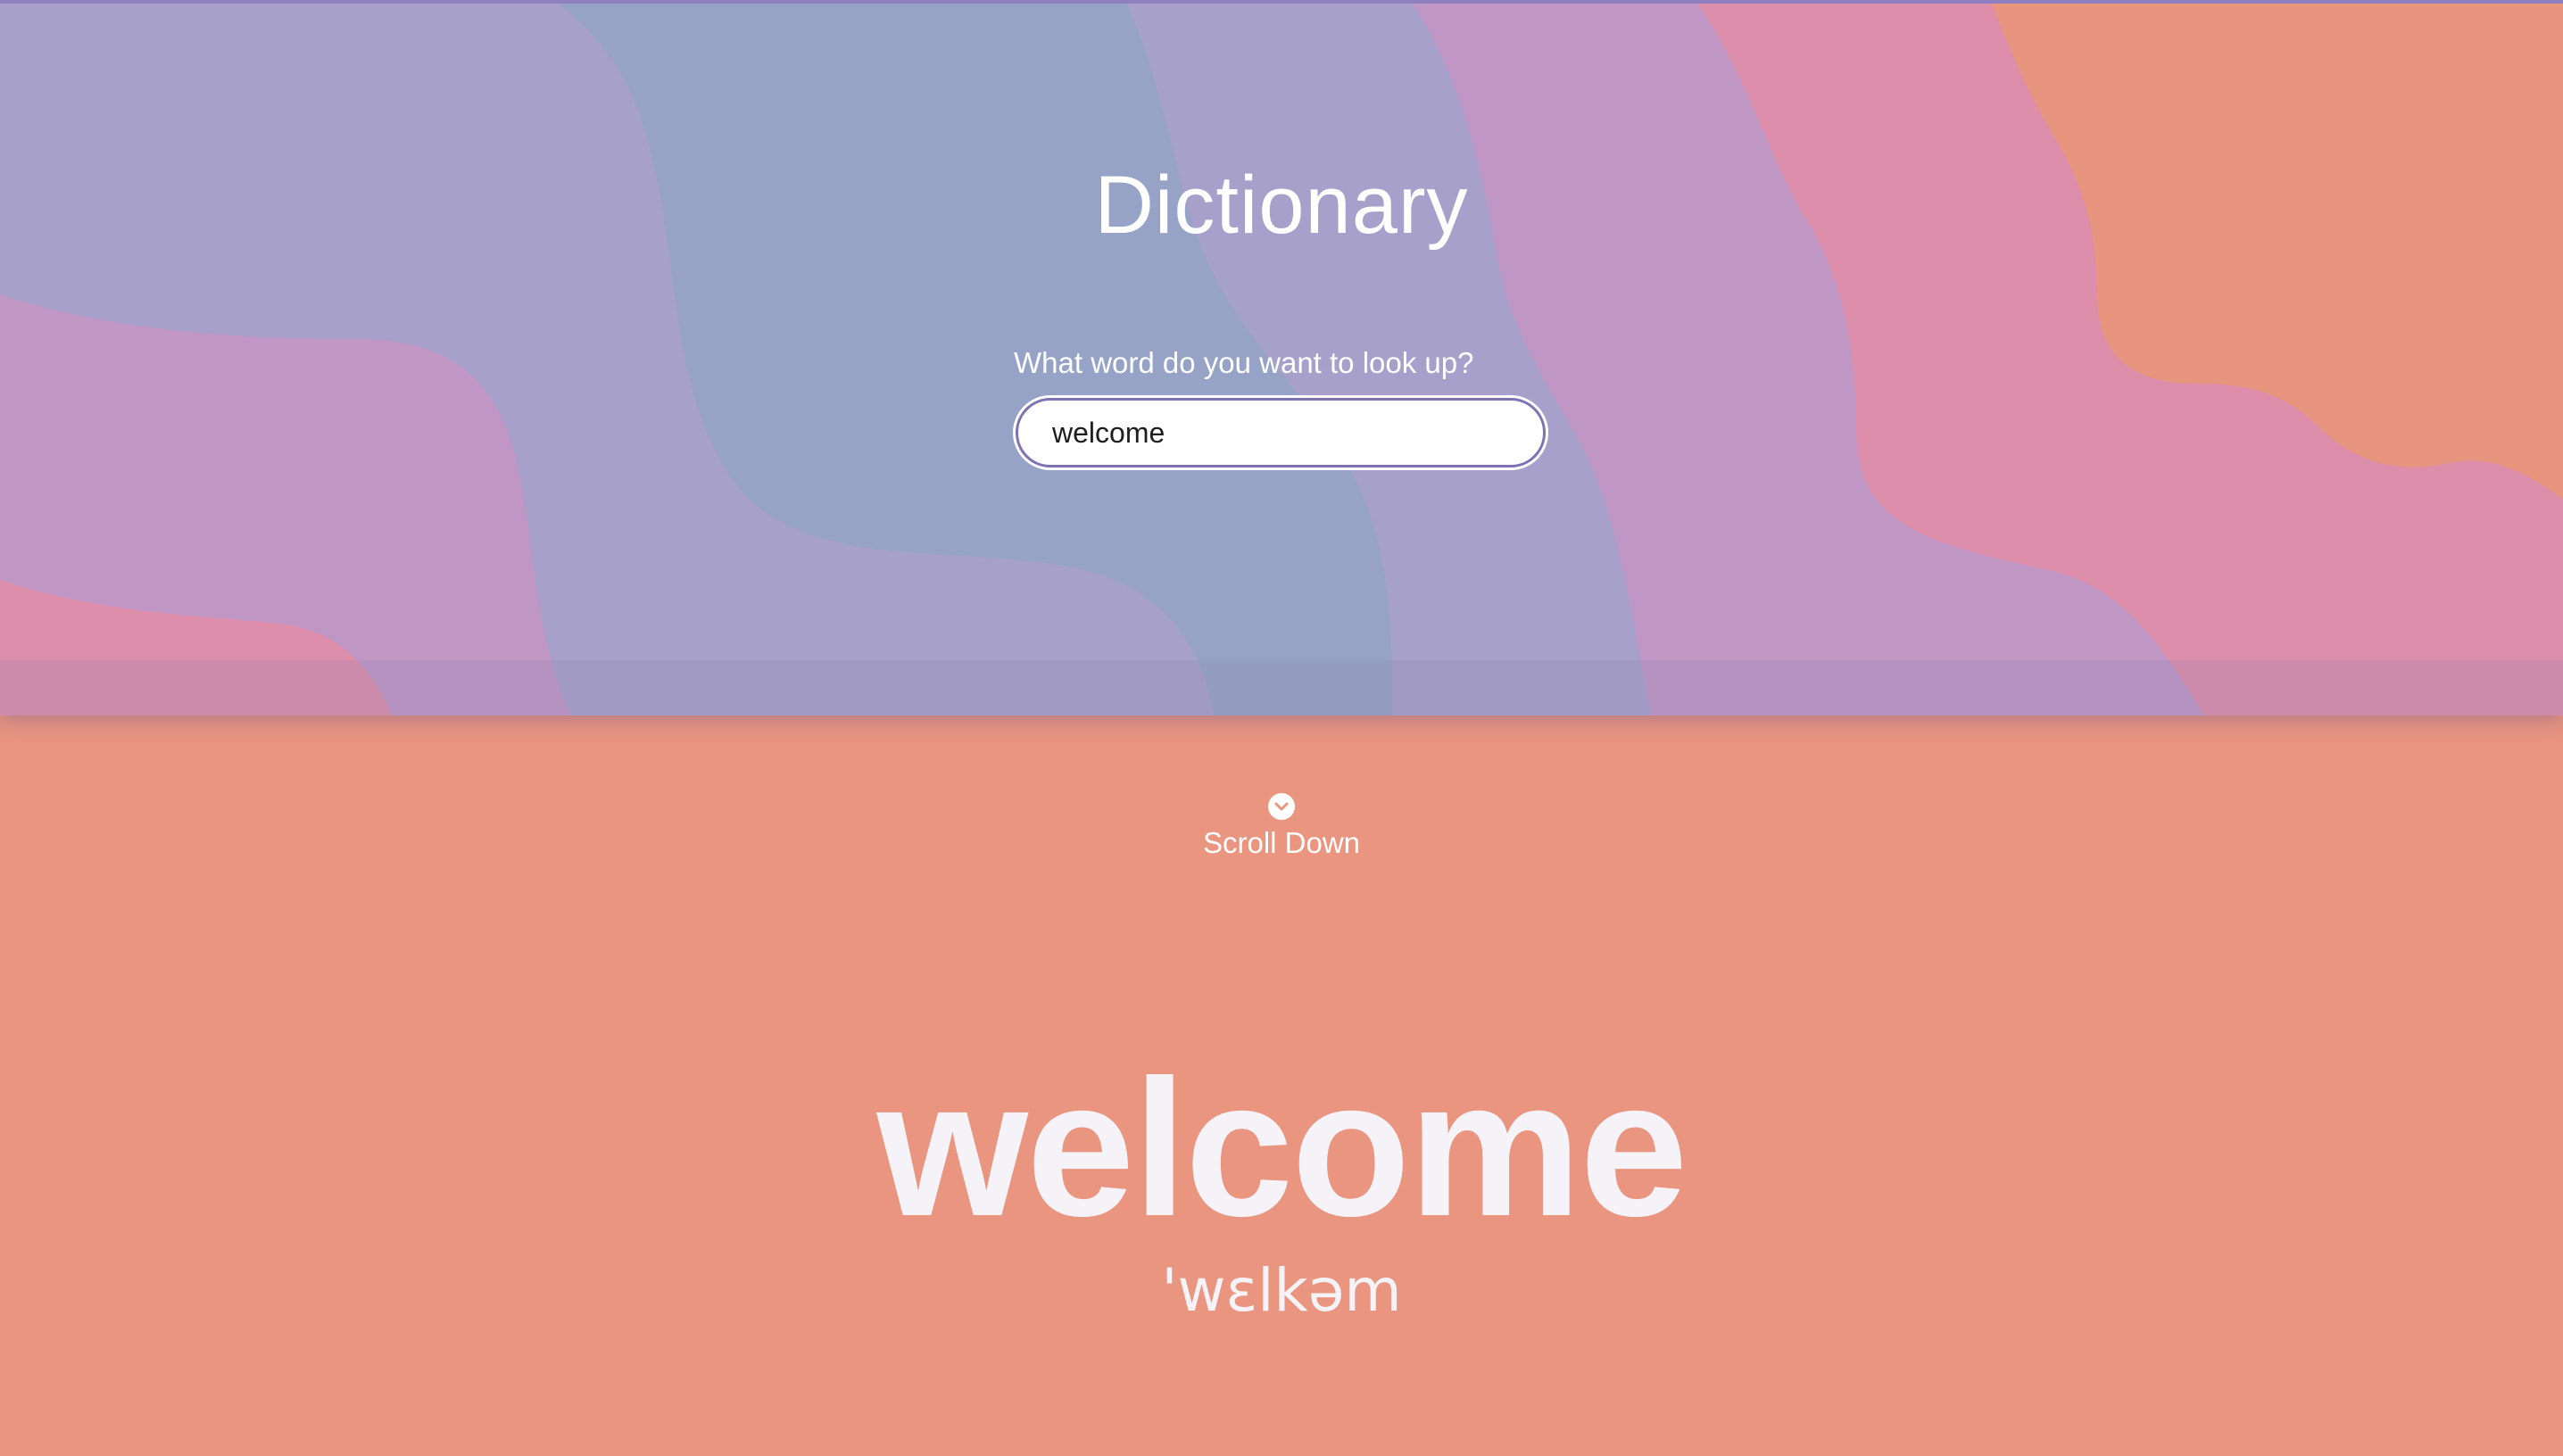  I want to click on scroll-down-button: Scroll Down, so click(1281, 826).